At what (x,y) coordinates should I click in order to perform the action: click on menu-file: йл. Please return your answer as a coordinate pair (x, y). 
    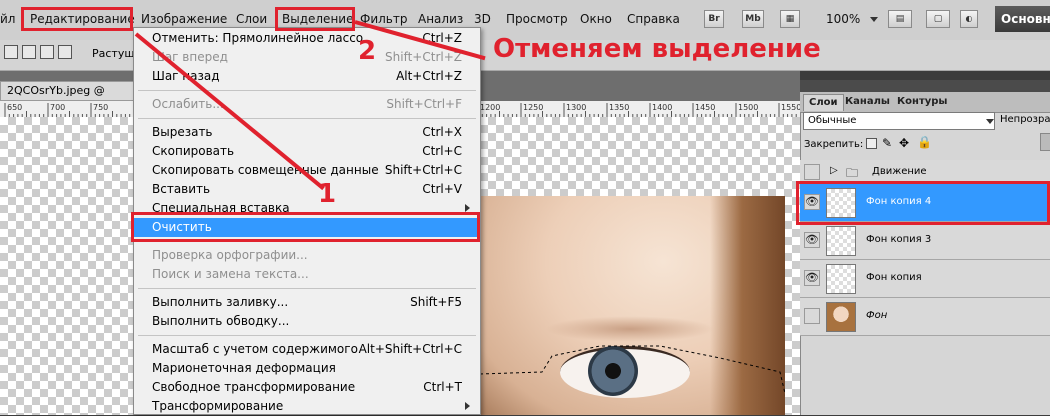
    Looking at the image, I should click on (7, 19).